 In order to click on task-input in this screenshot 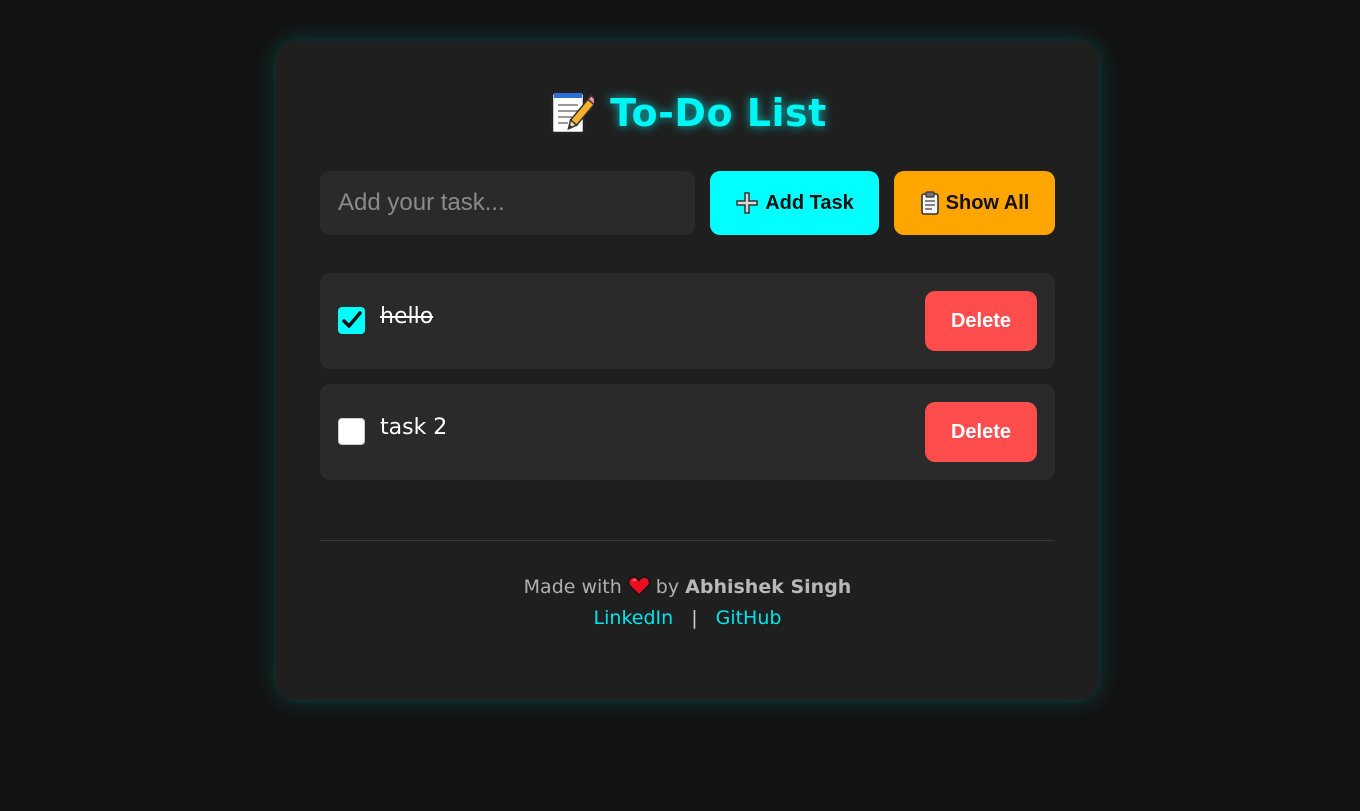, I will do `click(507, 203)`.